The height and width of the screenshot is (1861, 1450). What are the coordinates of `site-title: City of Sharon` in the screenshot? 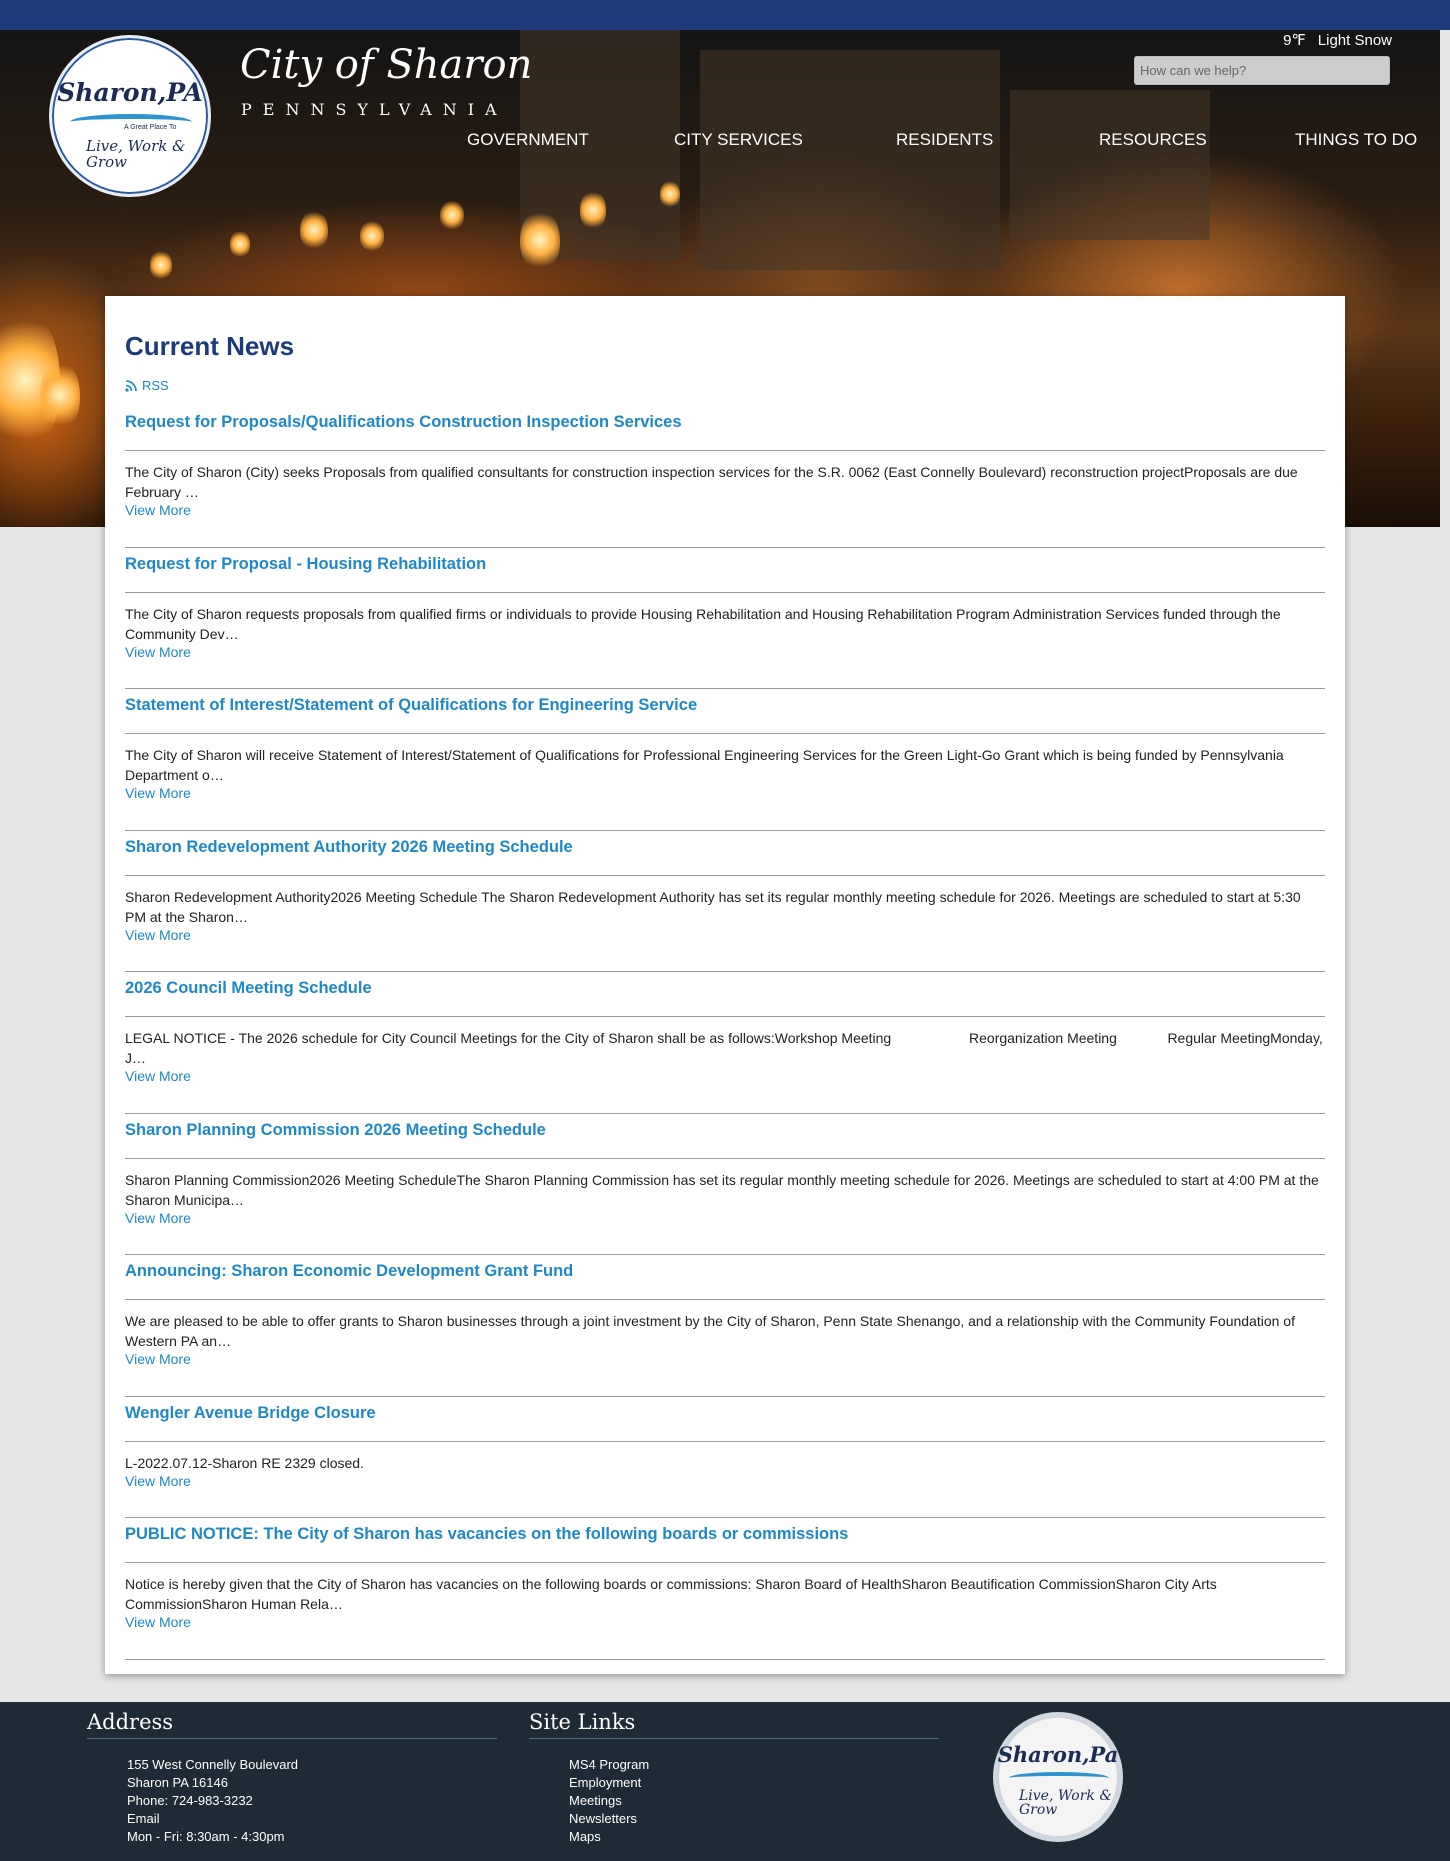 It's located at (386, 65).